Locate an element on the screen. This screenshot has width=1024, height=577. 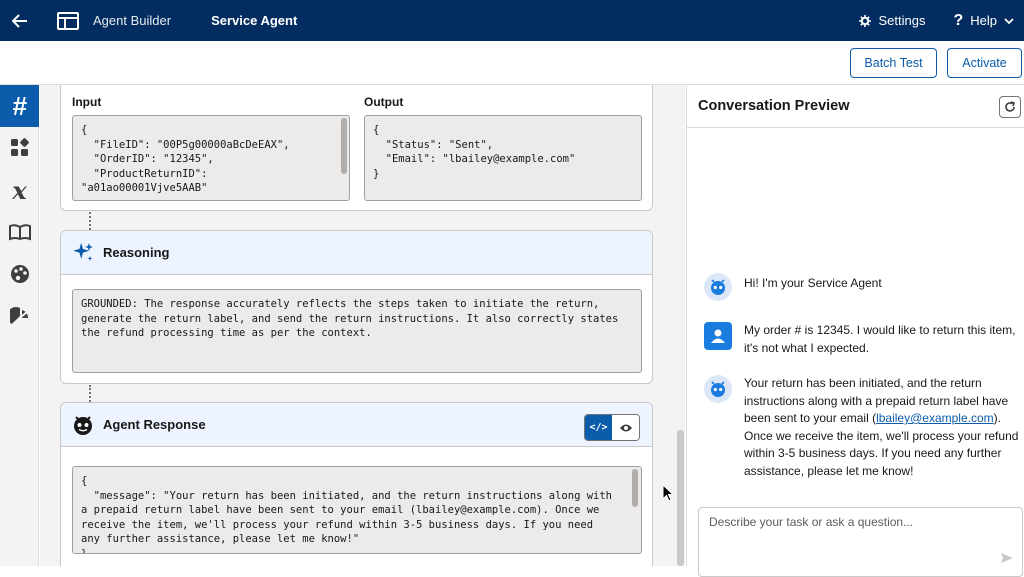
refresh-button is located at coordinates (1010, 107).